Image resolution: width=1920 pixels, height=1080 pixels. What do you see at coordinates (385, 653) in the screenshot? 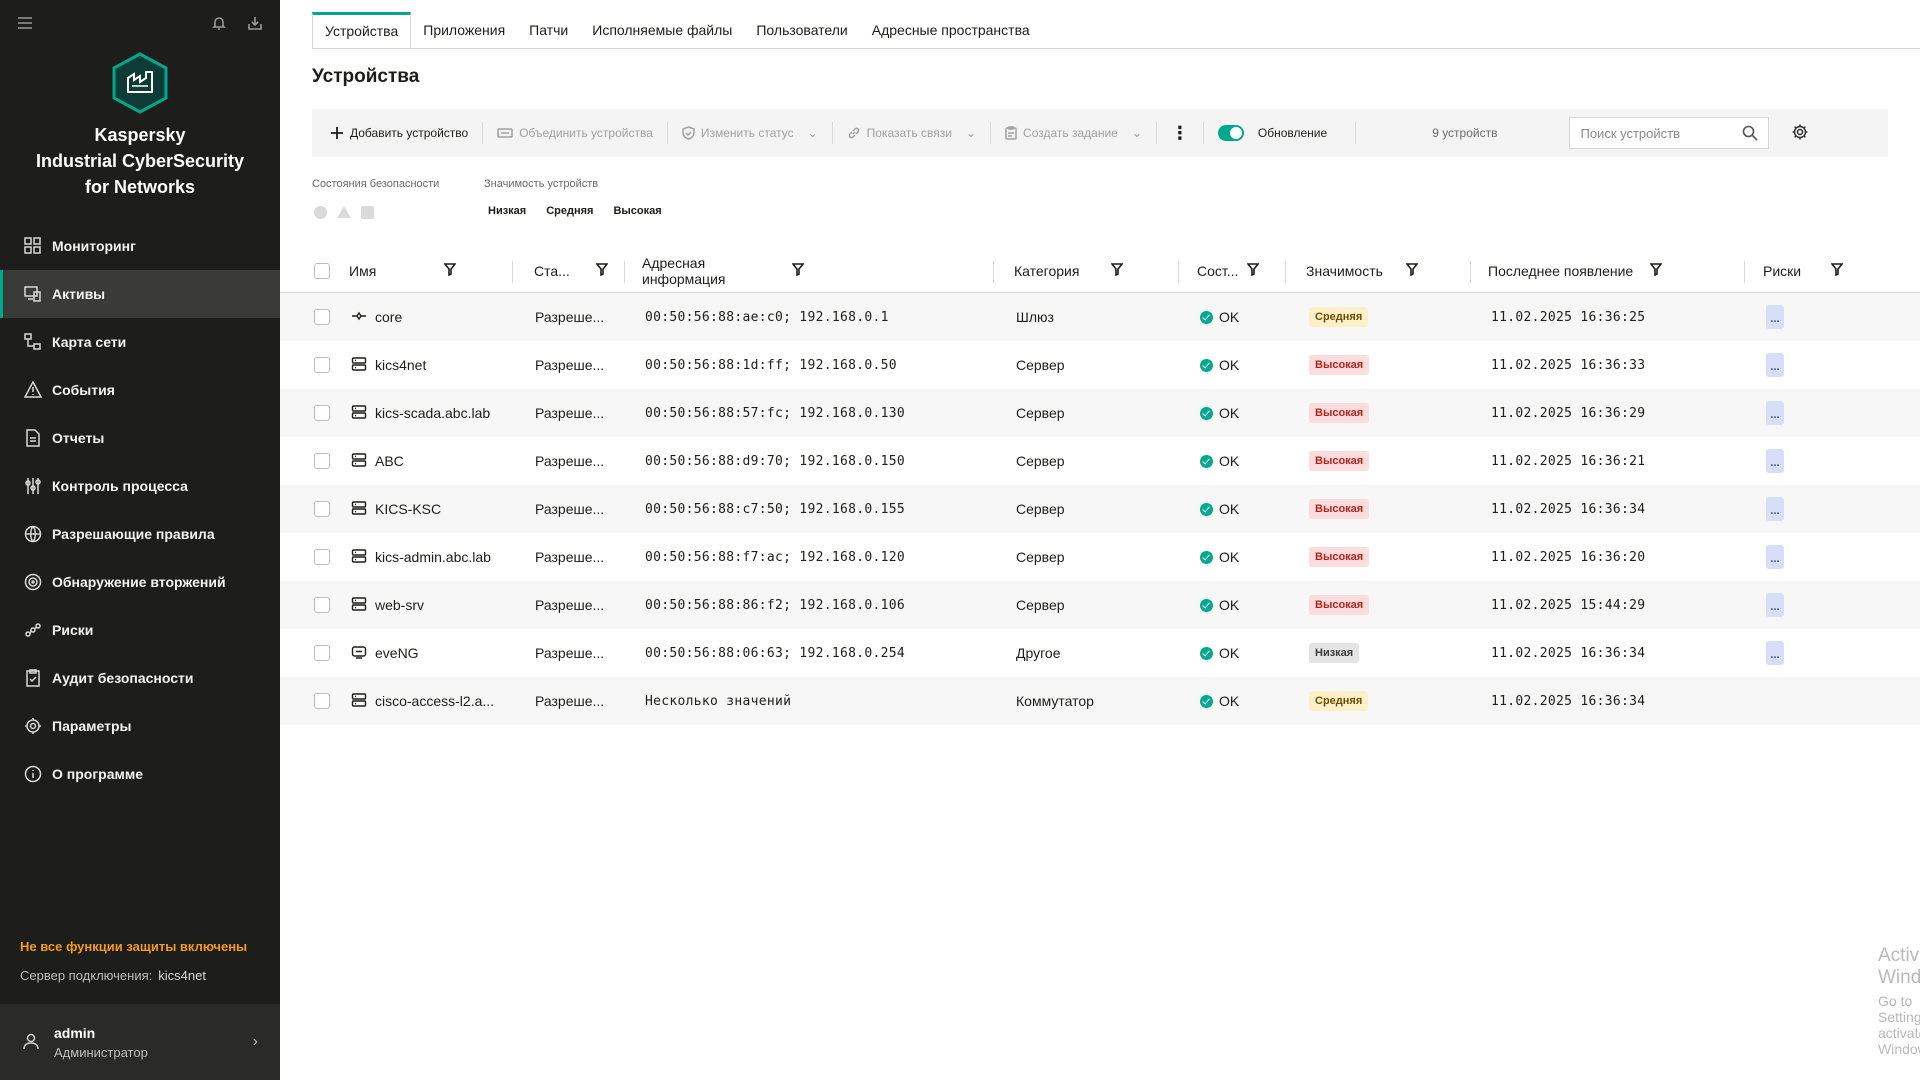
I see `device-name-cell: eveNG` at bounding box center [385, 653].